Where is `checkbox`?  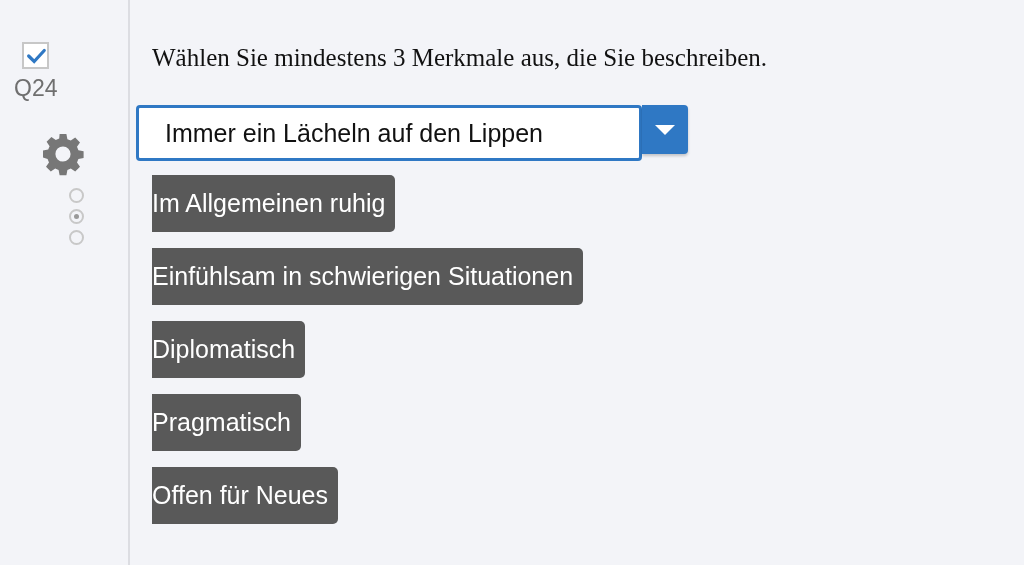 checkbox is located at coordinates (35, 55).